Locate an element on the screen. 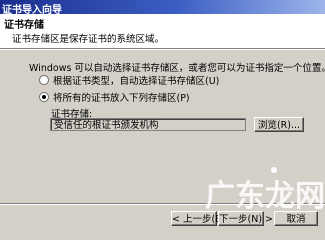 Image resolution: width=325 pixels, height=240 pixels. watermark-dot is located at coordinates (274, 170).